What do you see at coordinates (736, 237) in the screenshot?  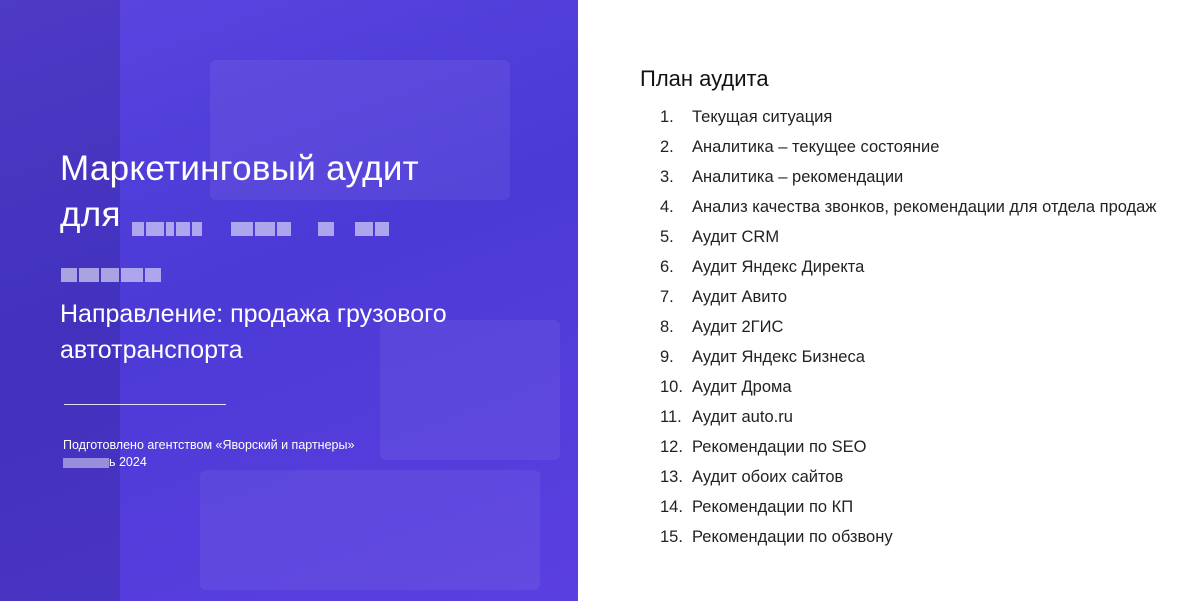 I see `plan-item-text: Аудит CRM` at bounding box center [736, 237].